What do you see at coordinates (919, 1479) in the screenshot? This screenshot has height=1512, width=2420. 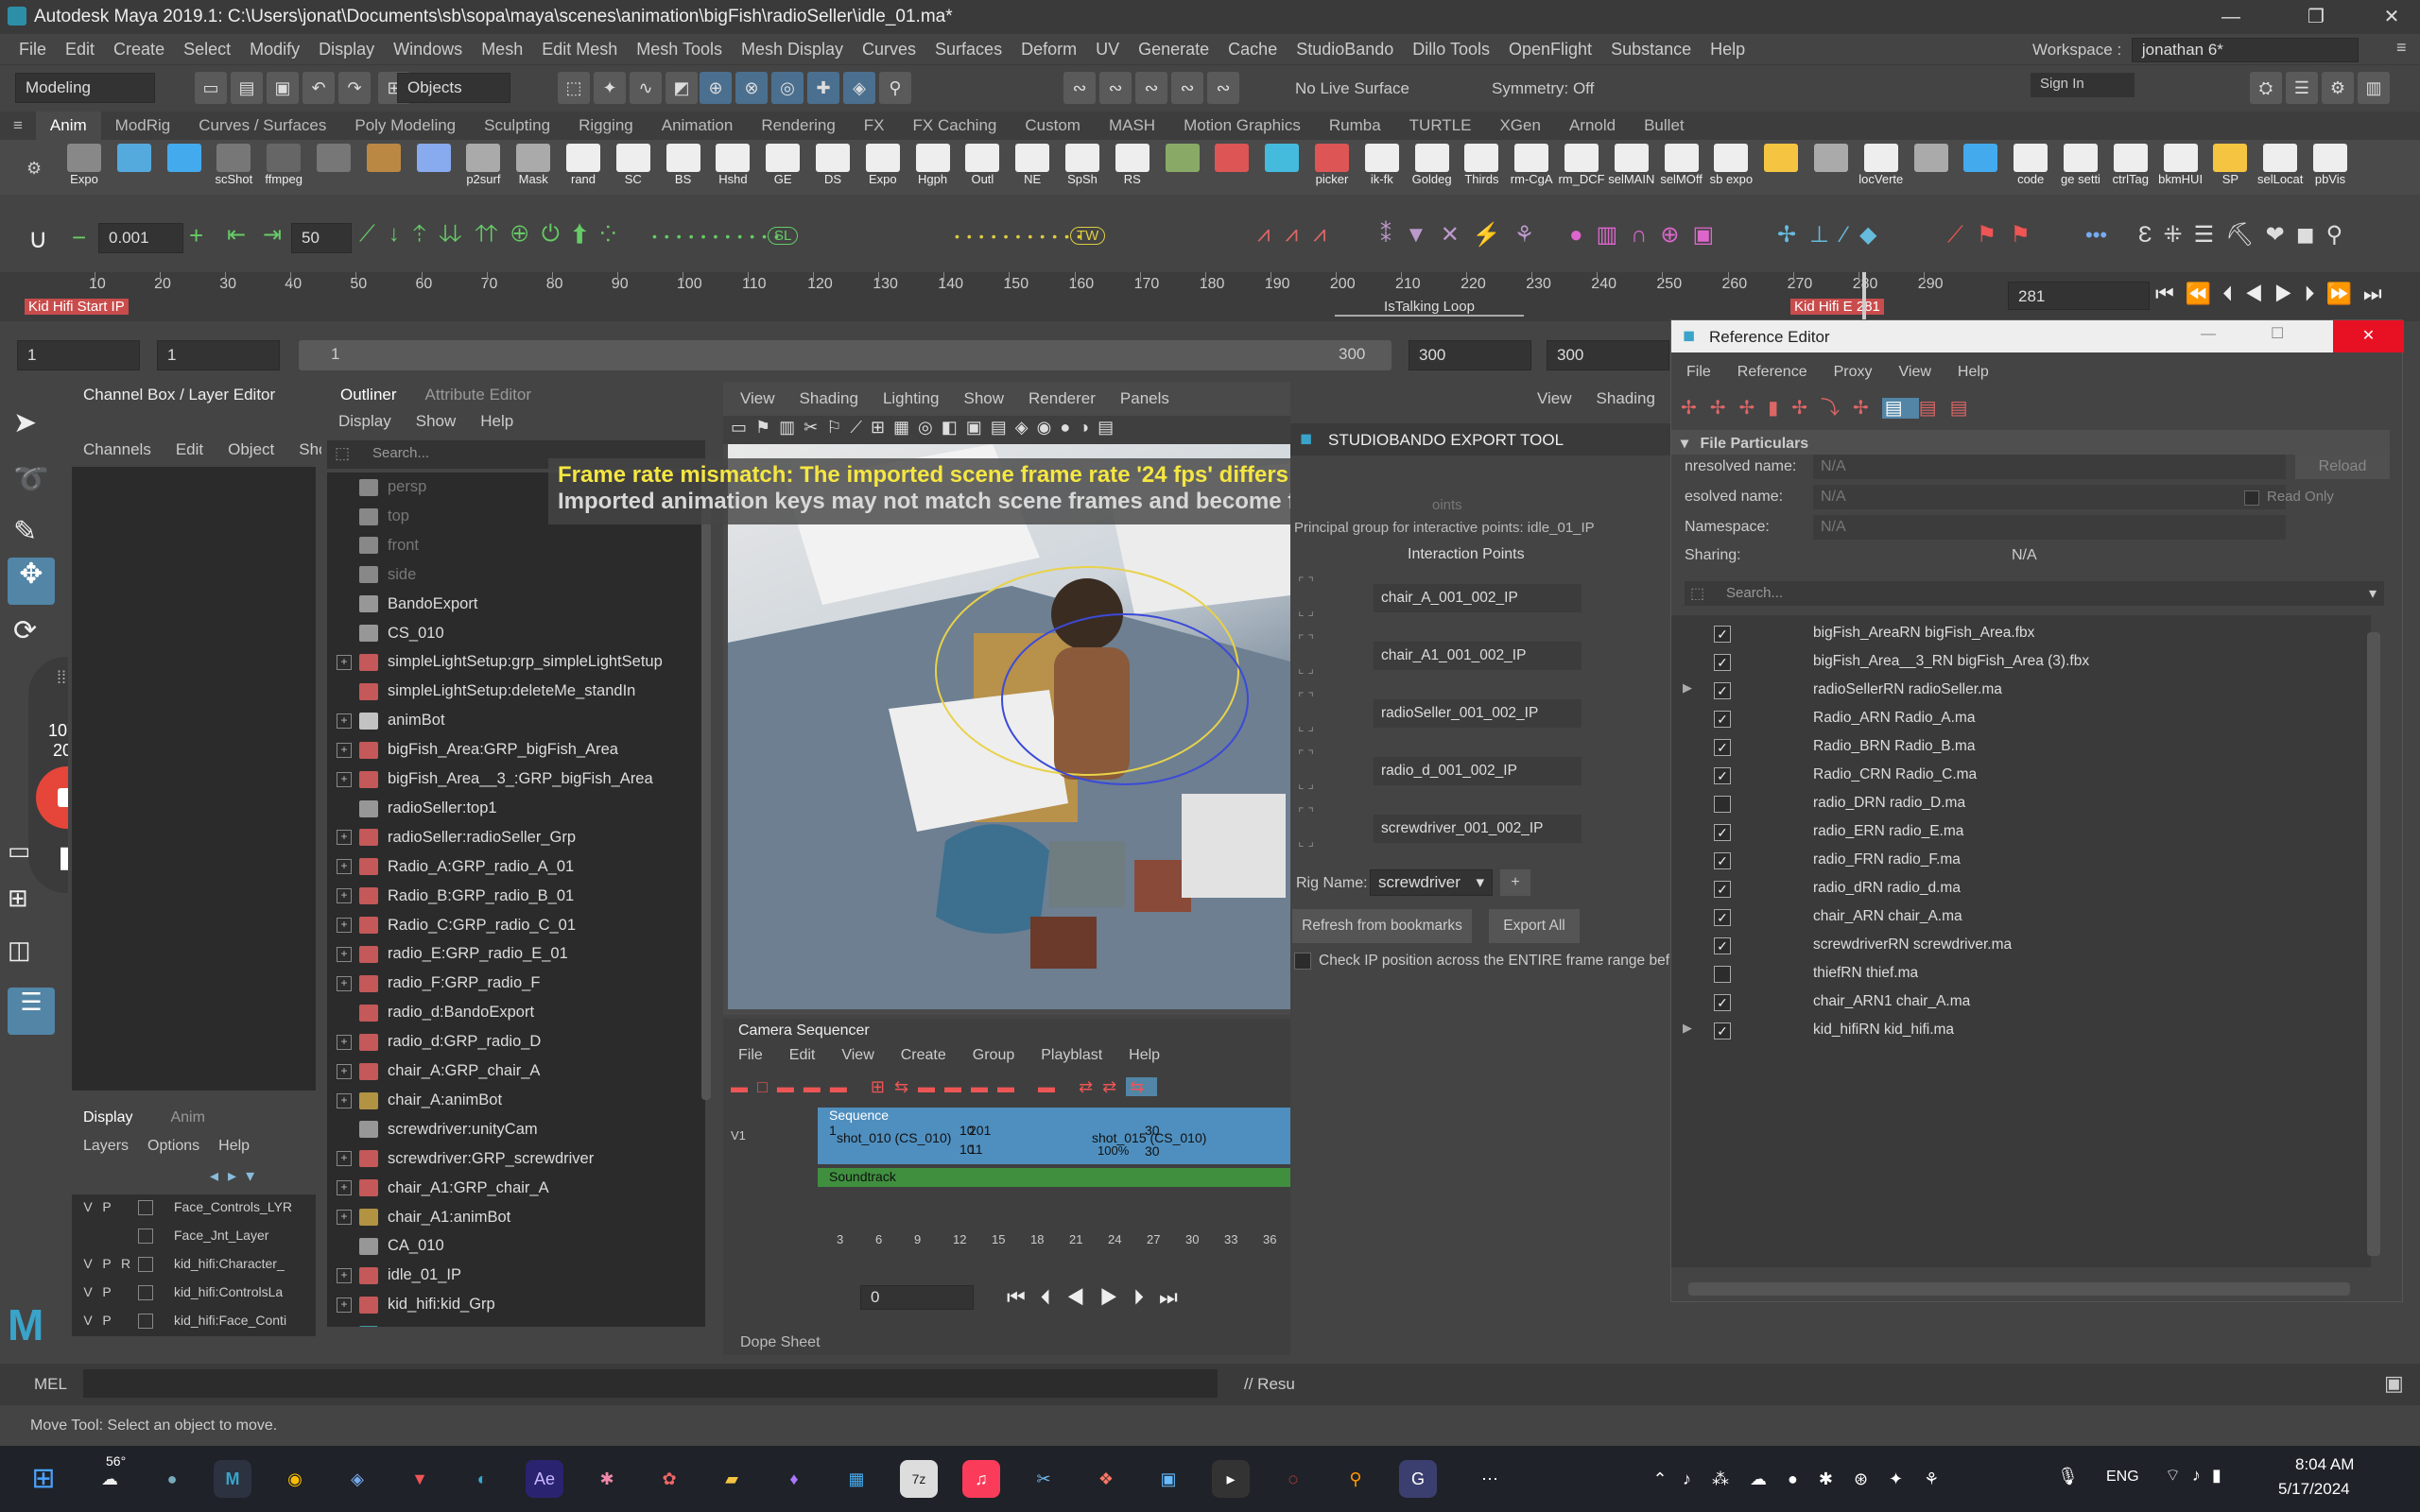 I see `7zip-icon: 7z` at bounding box center [919, 1479].